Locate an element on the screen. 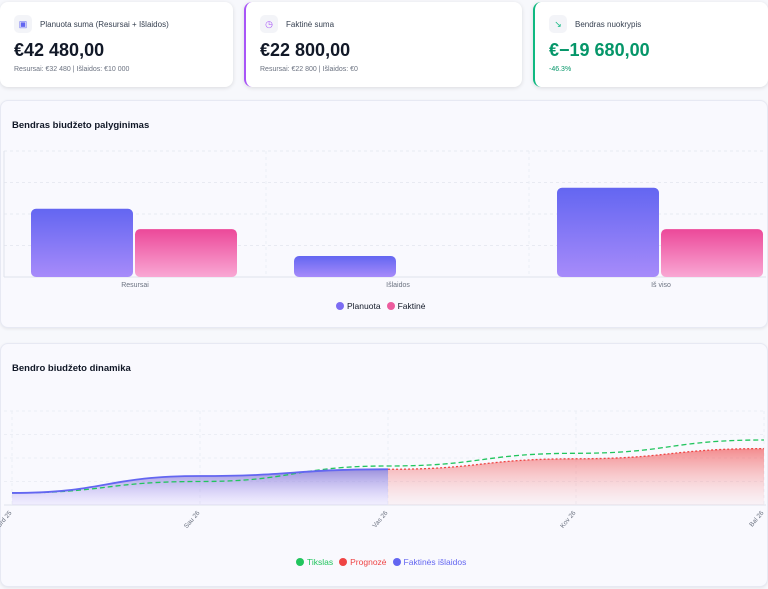 The height and width of the screenshot is (589, 768). x-tick-label: Bal 26 is located at coordinates (756, 518).